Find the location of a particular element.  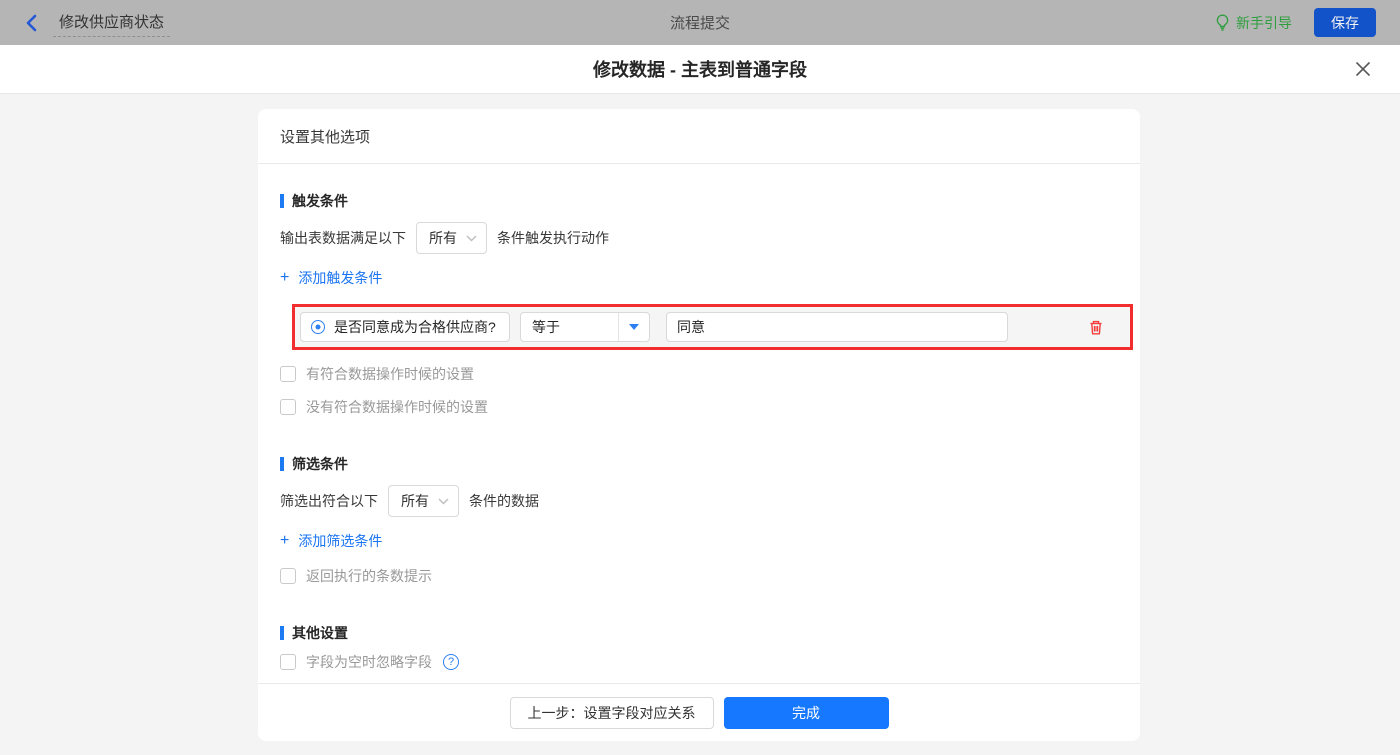

condition-operator-value: 等于 is located at coordinates (546, 327).